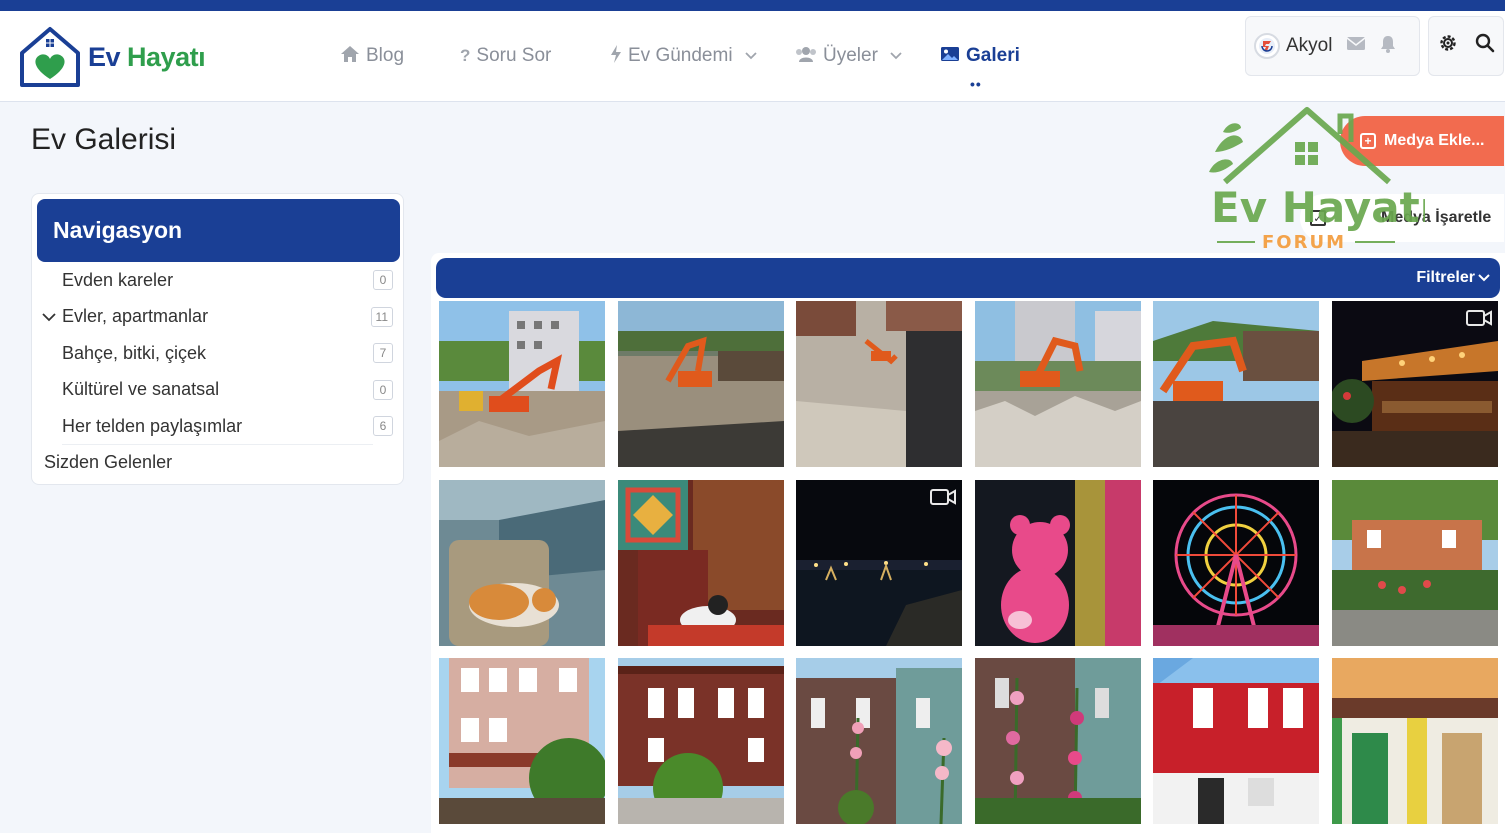 This screenshot has height=833, width=1505. I want to click on logo-text: Ev Hayatı, so click(147, 56).